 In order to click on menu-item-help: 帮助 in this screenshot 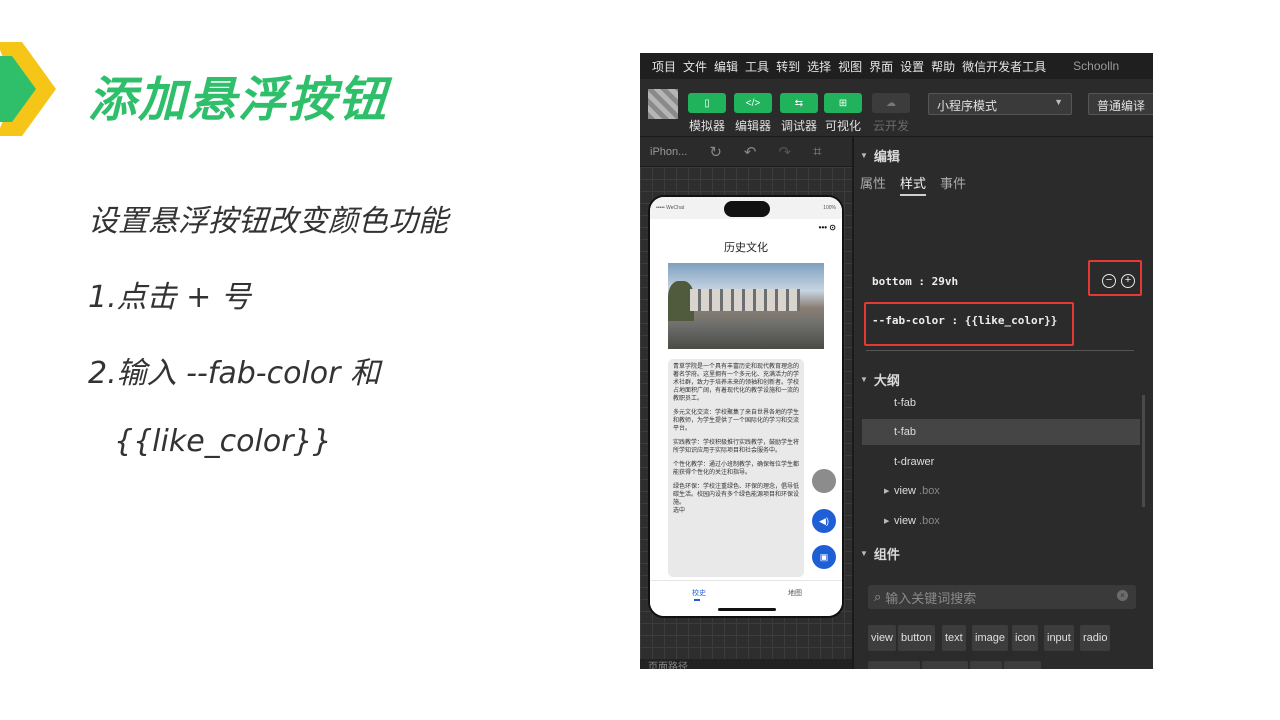, I will do `click(943, 66)`.